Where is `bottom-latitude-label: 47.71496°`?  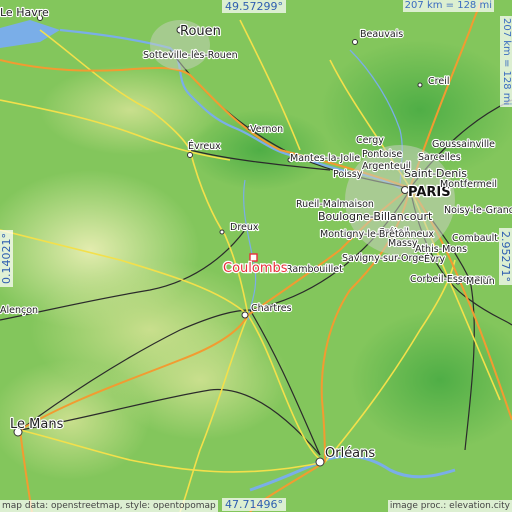
bottom-latitude-label: 47.71496° is located at coordinates (254, 504).